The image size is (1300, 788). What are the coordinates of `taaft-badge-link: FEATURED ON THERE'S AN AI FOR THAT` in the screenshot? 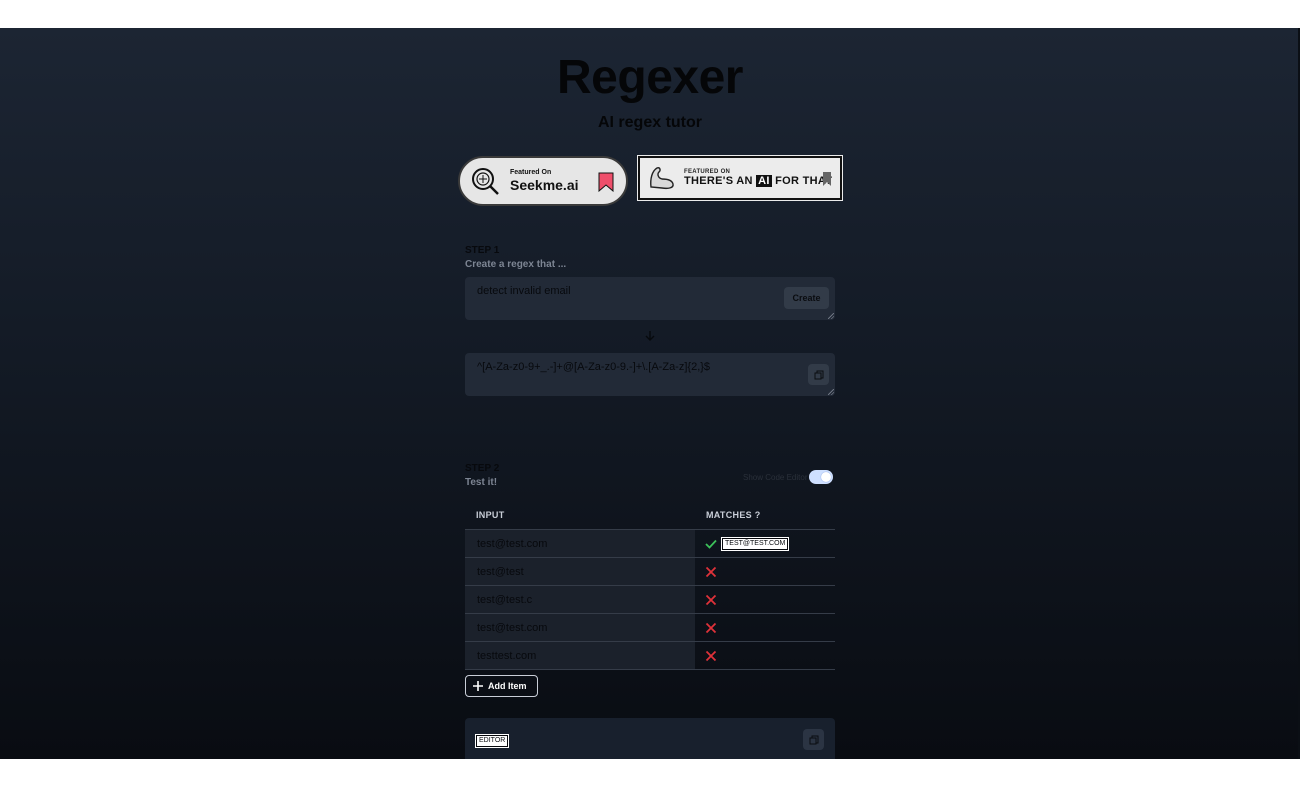 It's located at (740, 178).